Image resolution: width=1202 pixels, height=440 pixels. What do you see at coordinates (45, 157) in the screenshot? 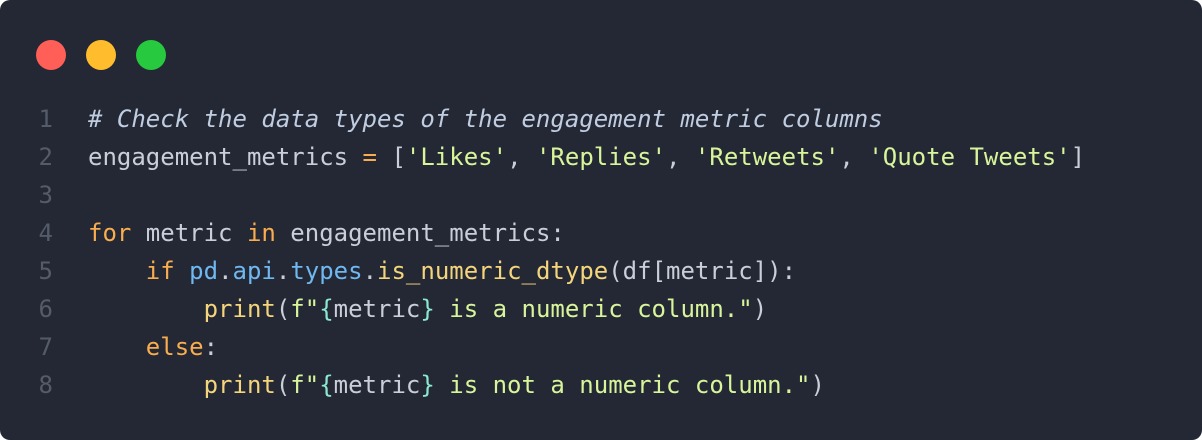
I see `line-number: 2` at bounding box center [45, 157].